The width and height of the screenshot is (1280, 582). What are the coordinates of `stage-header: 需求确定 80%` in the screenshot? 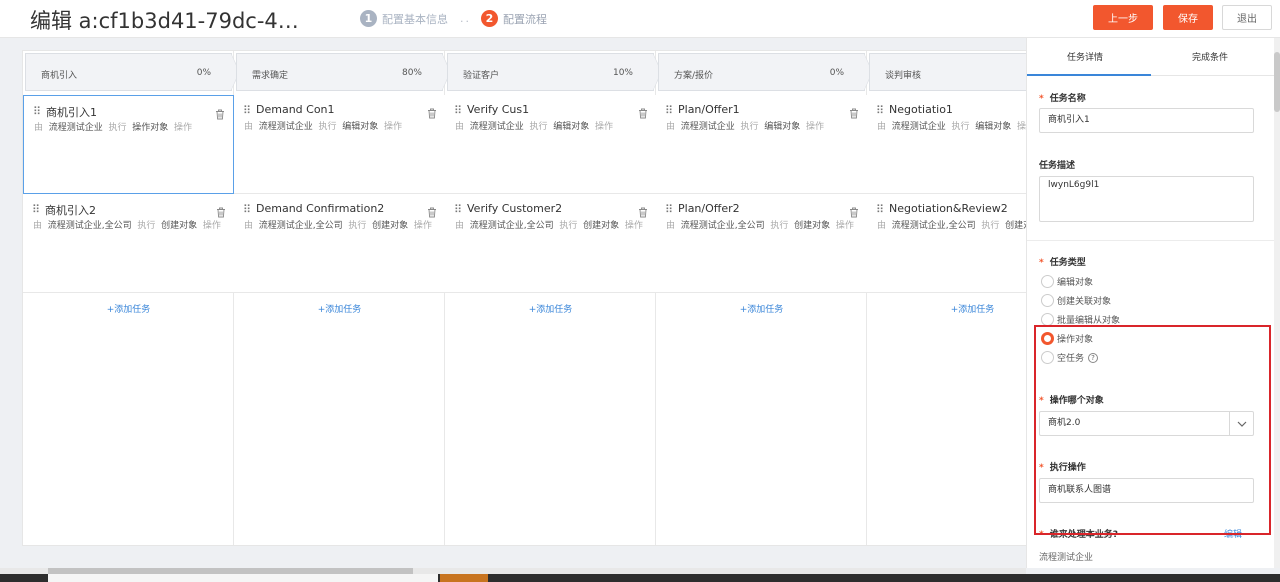 It's located at (343, 72).